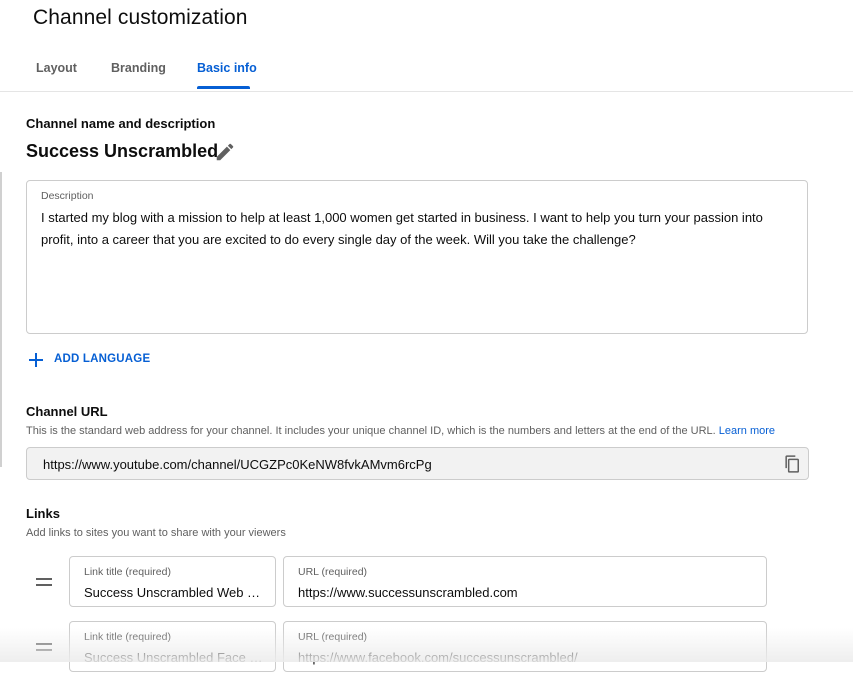  I want to click on active-tab-indicator, so click(223, 87).